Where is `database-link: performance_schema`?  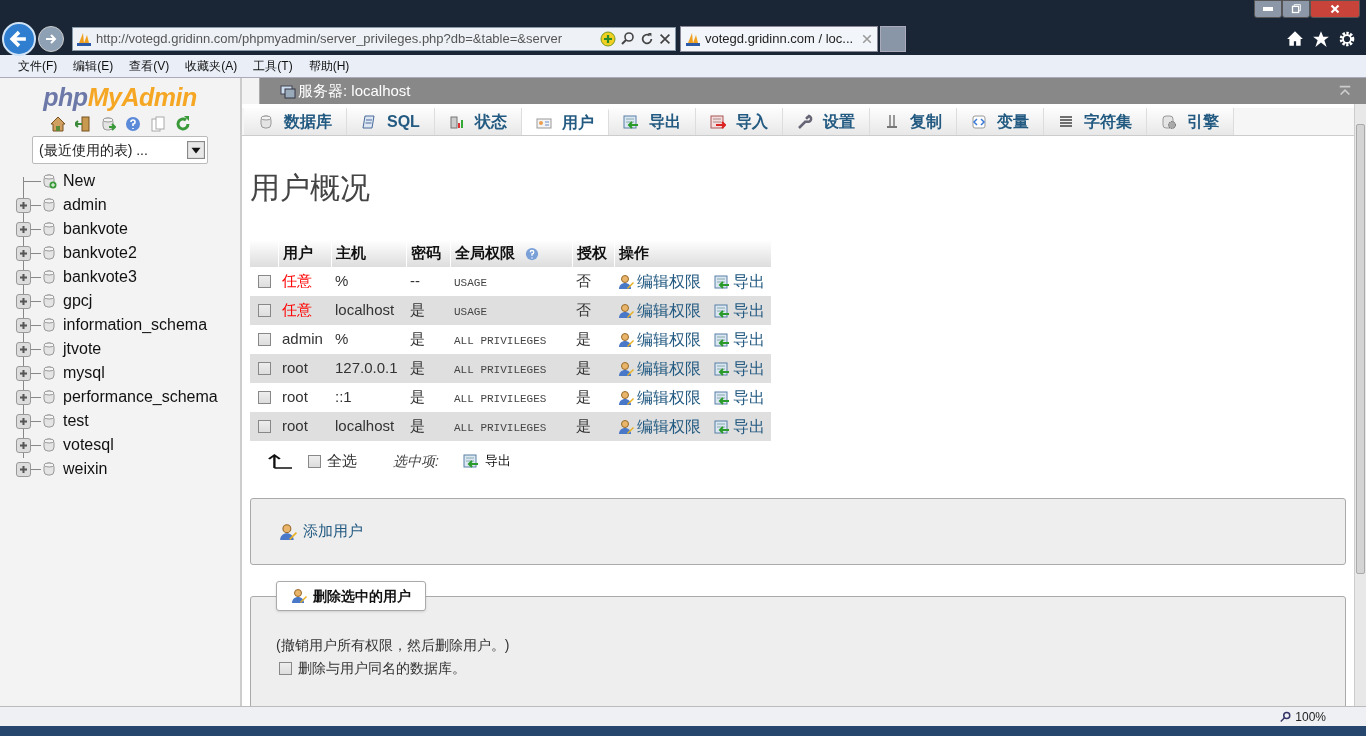 database-link: performance_schema is located at coordinates (140, 397).